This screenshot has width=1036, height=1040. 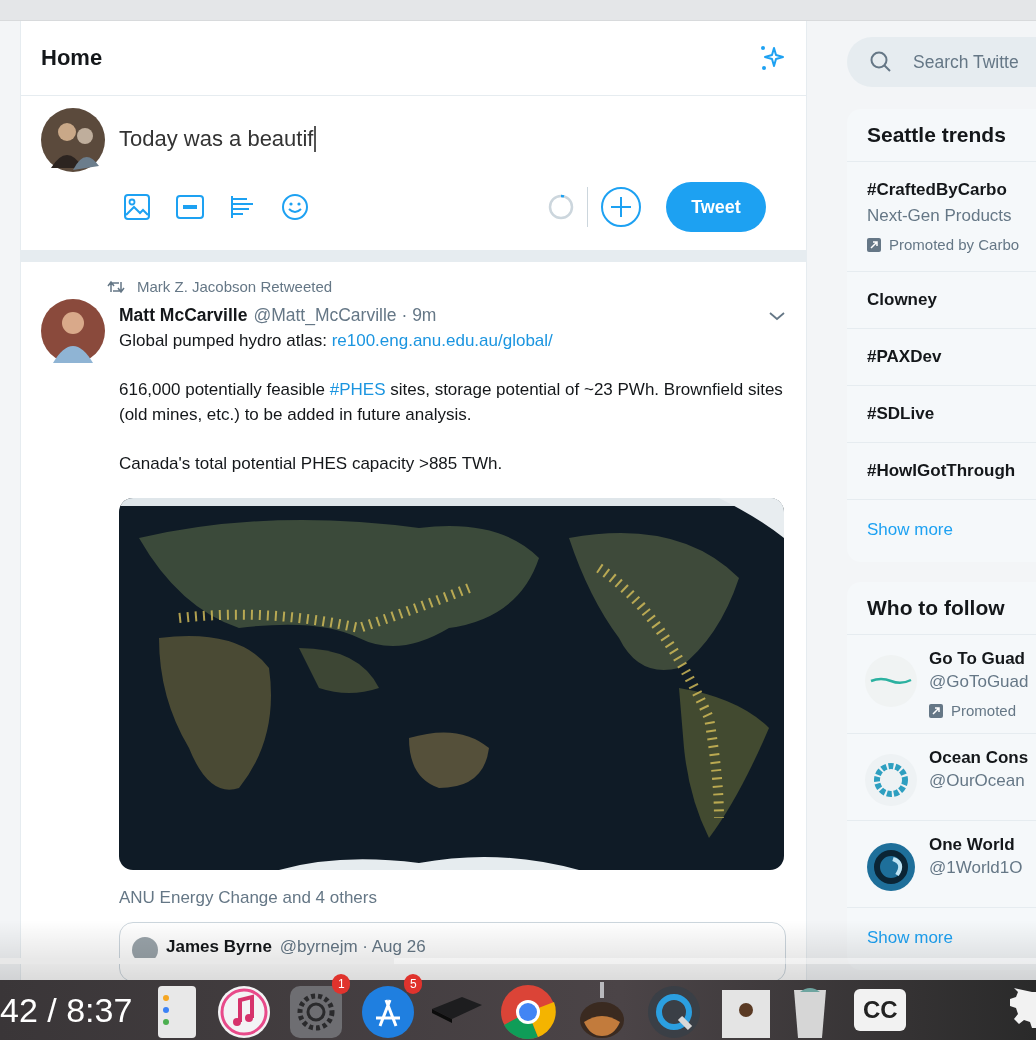 What do you see at coordinates (561, 207) in the screenshot?
I see `character-count-icon` at bounding box center [561, 207].